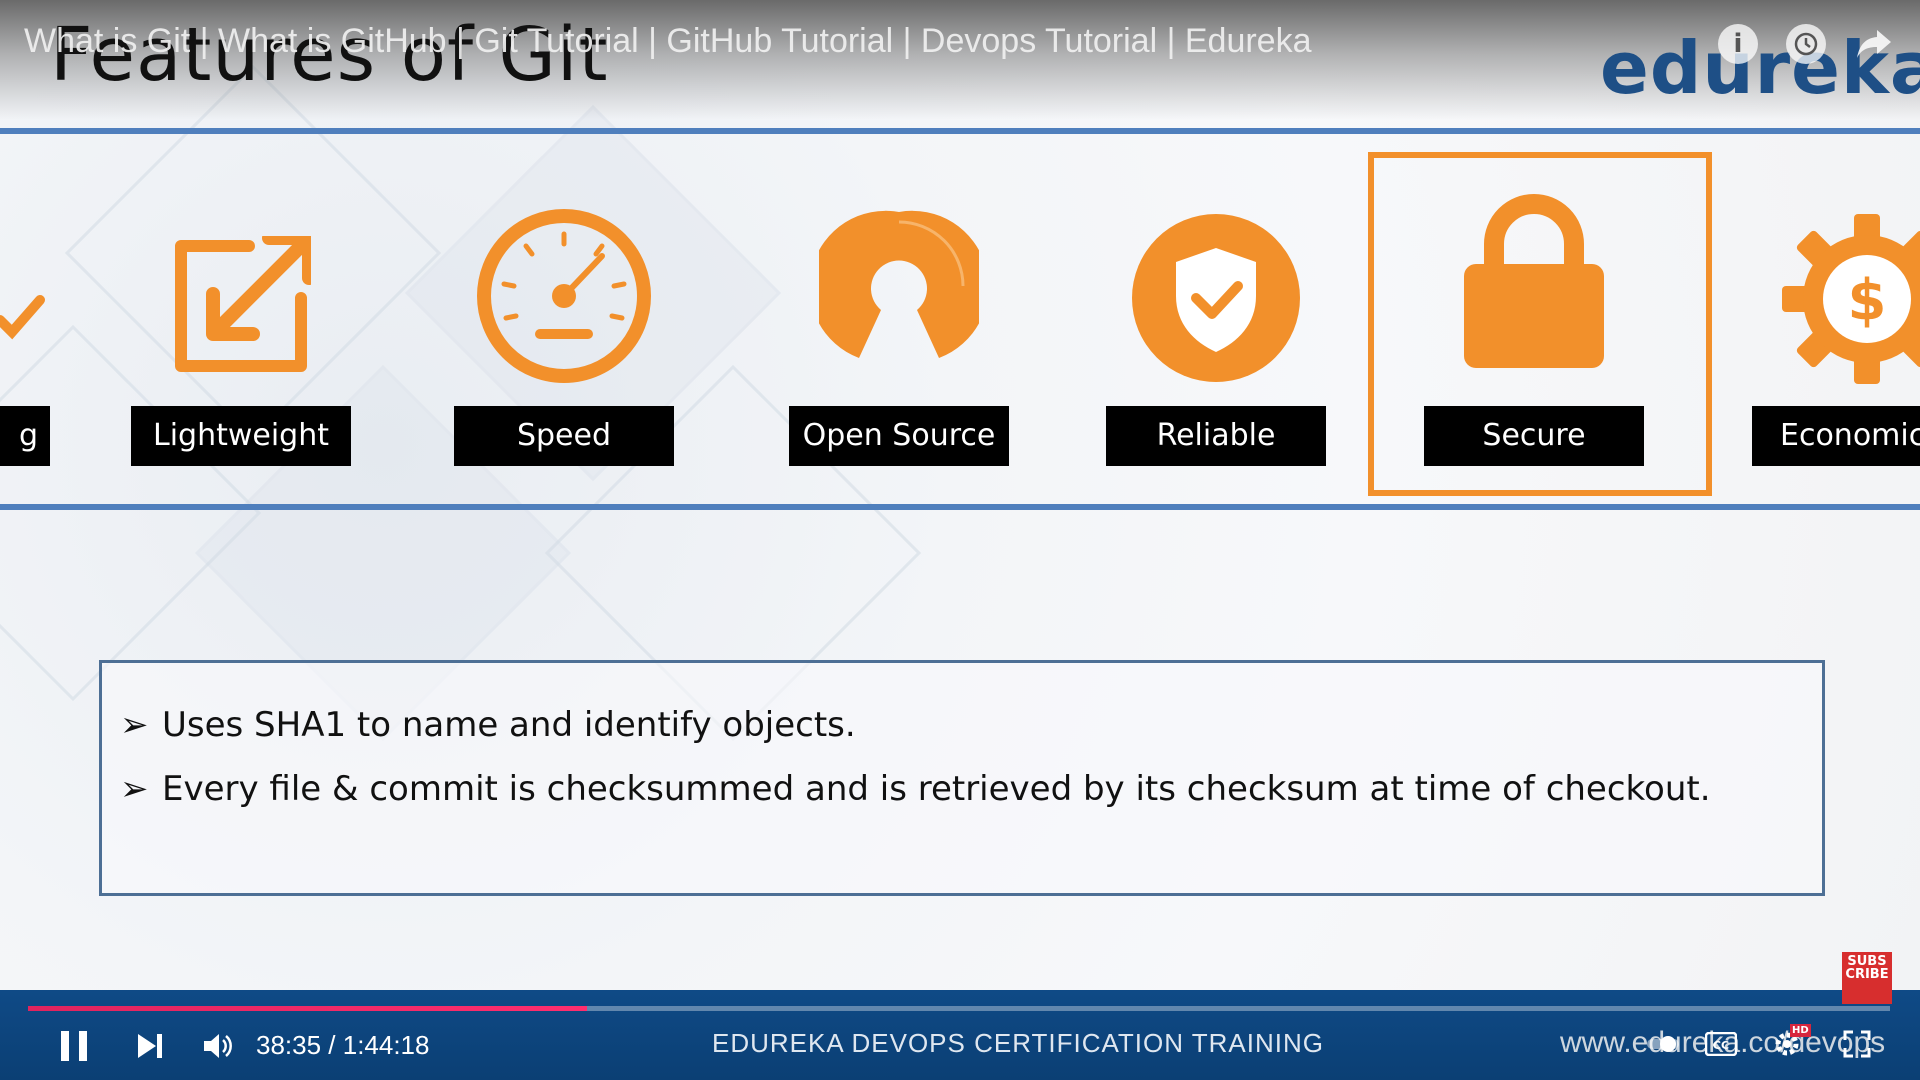 This screenshot has width=1920, height=1080. Describe the element at coordinates (899, 436) in the screenshot. I see `feature-label: Open Source` at that location.